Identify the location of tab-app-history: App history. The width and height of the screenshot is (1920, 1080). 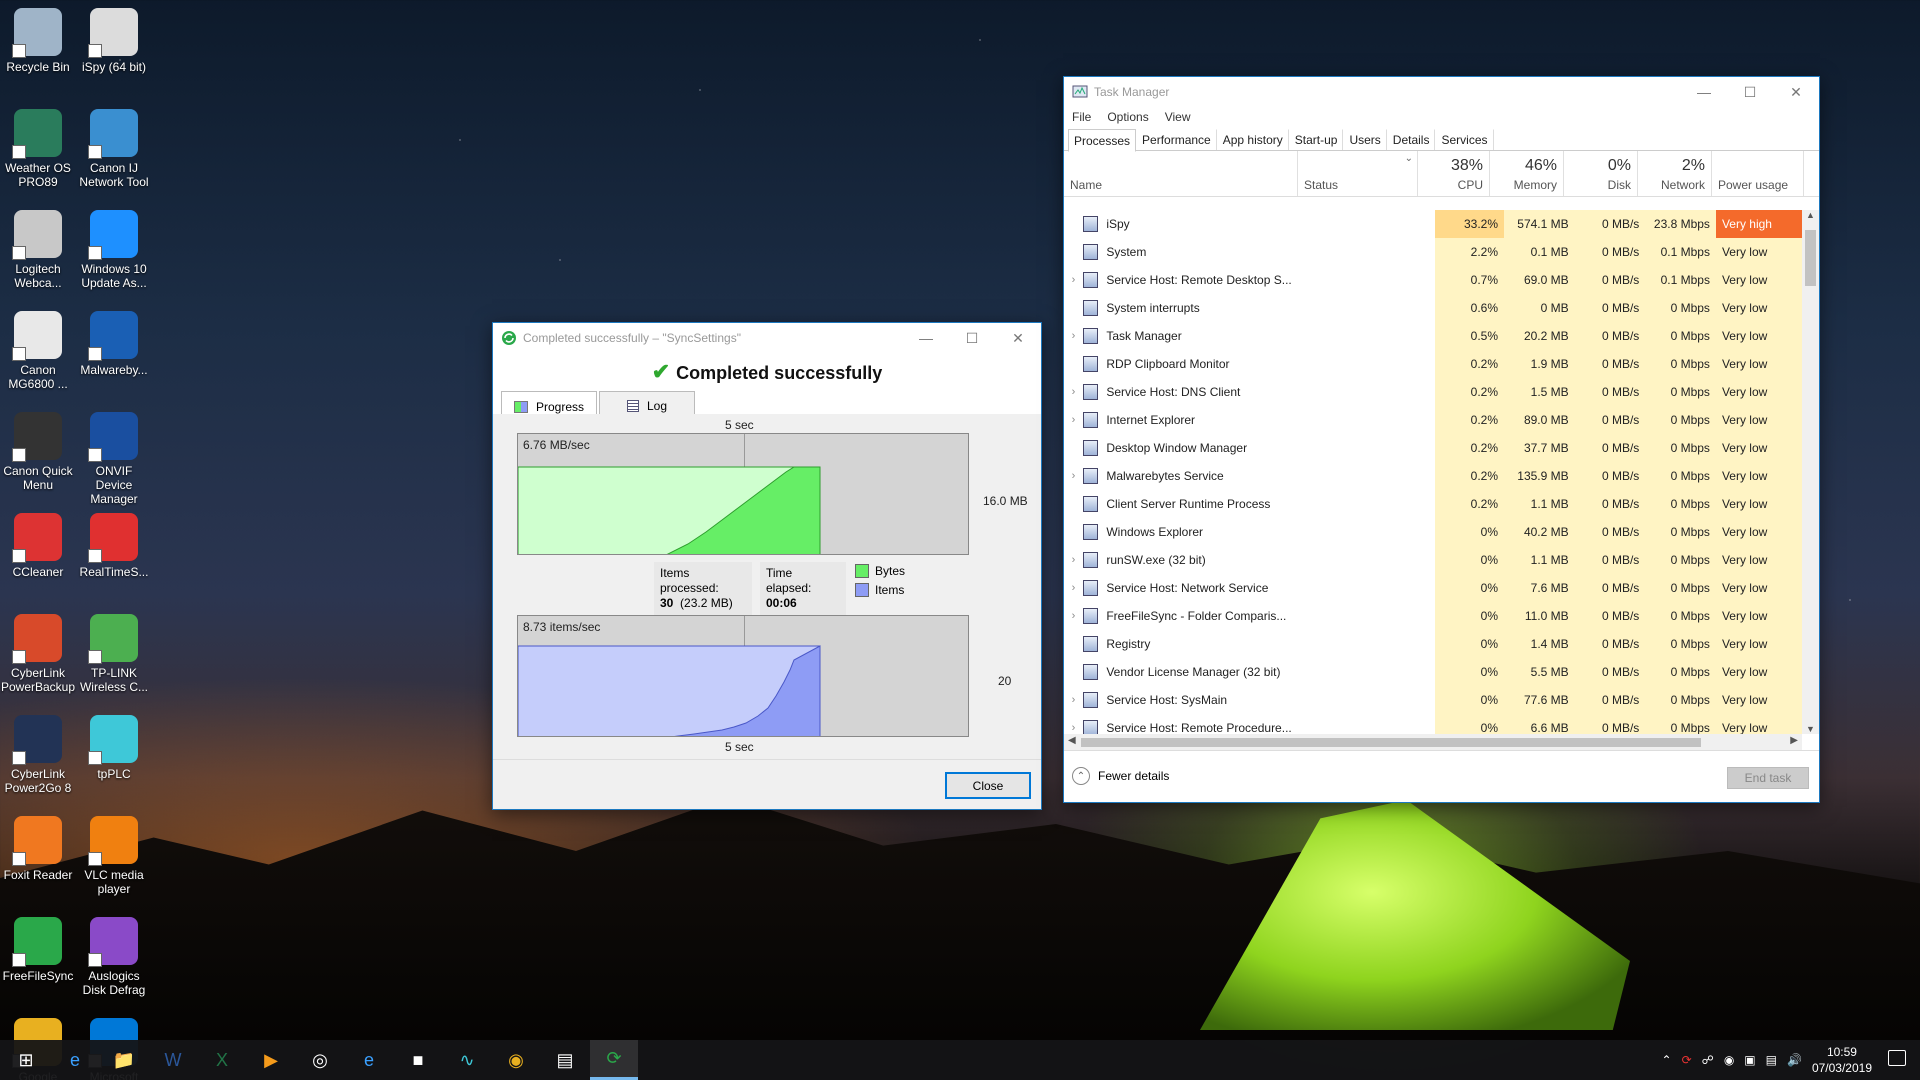
(1253, 139).